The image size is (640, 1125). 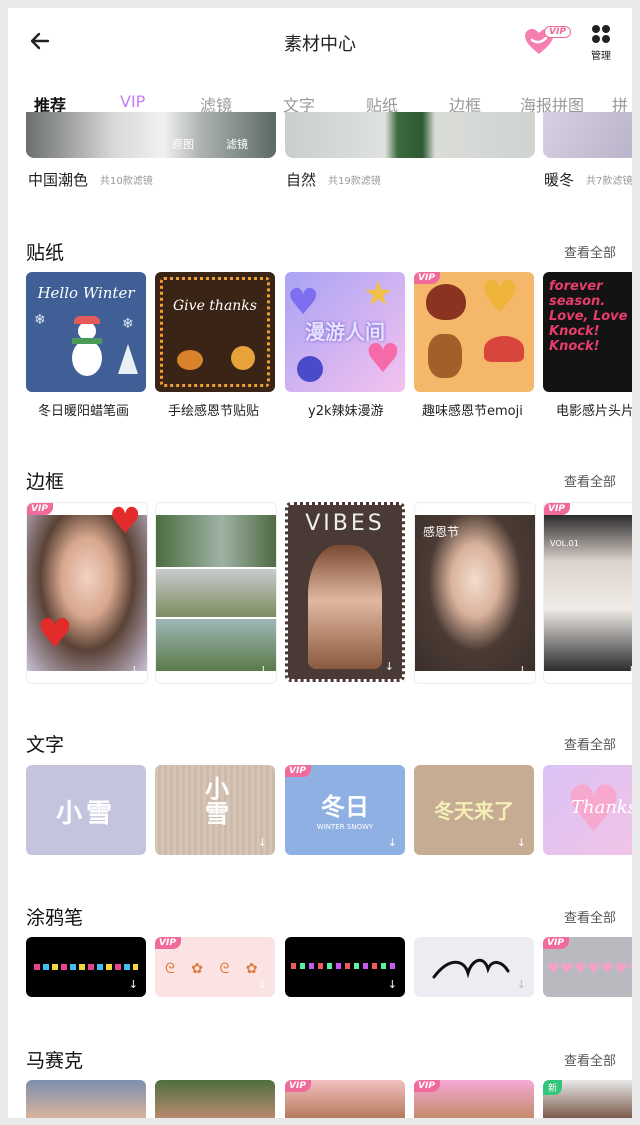 I want to click on sticker-card: Hello Winter ❄ ❄, so click(x=86, y=332).